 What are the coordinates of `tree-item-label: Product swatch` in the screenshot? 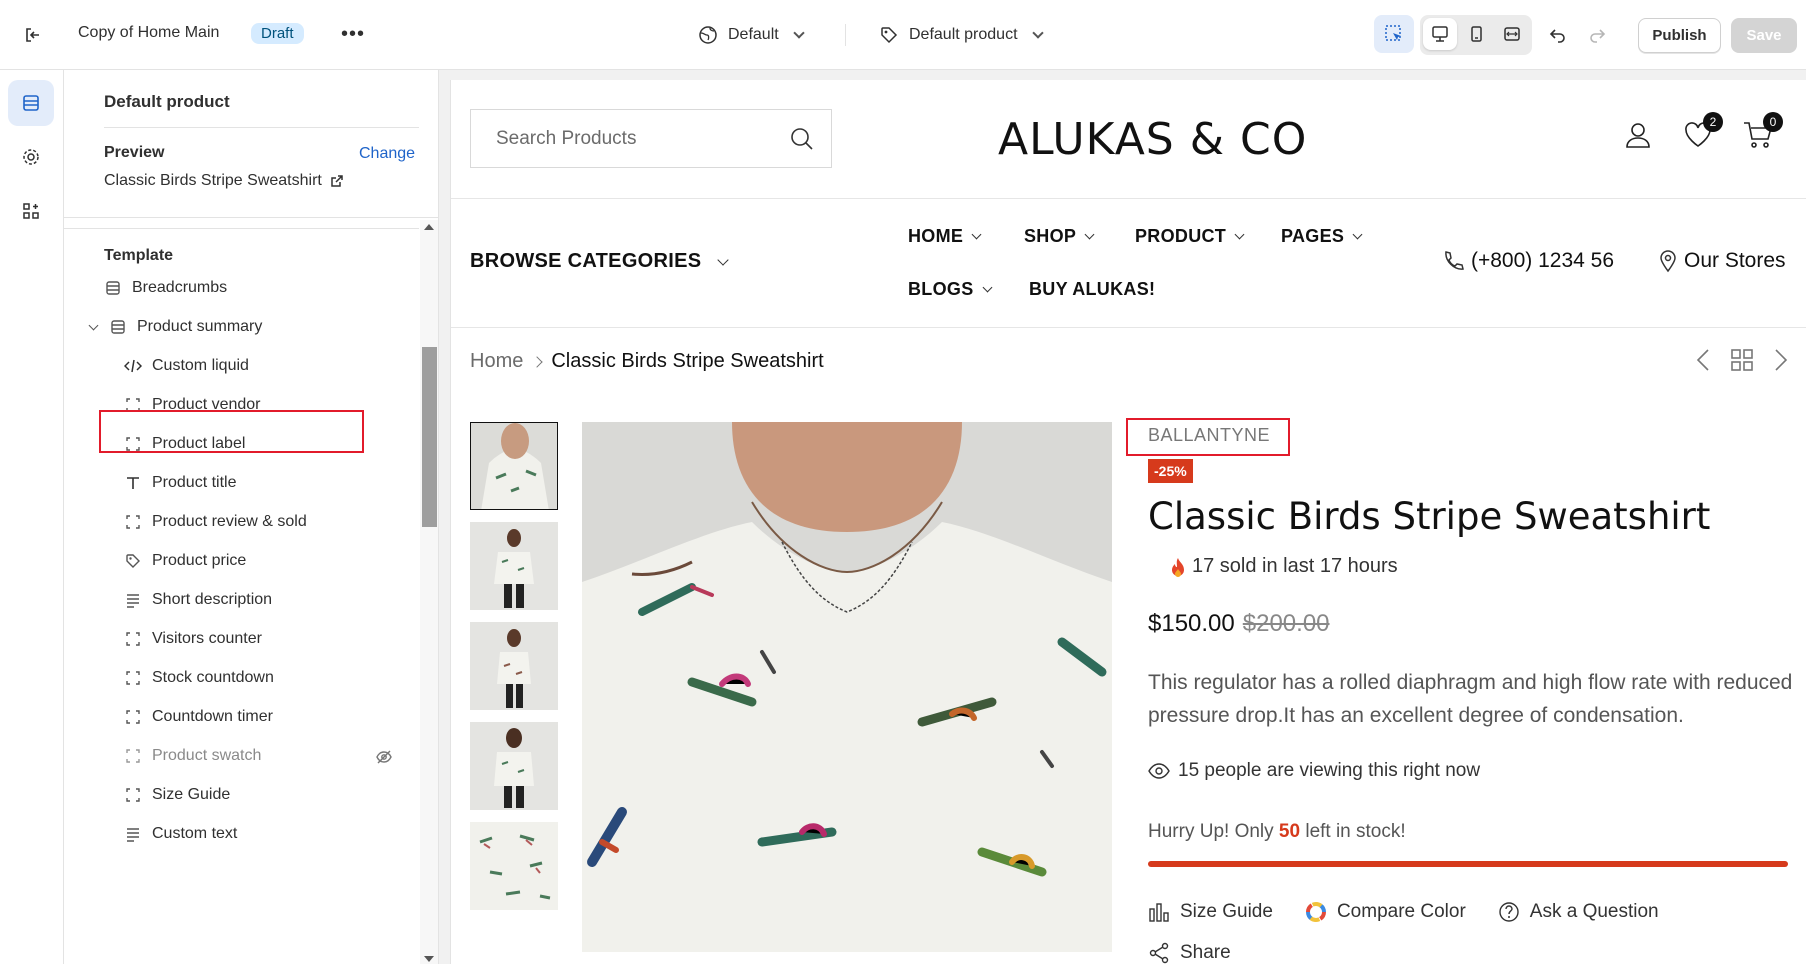 It's located at (207, 755).